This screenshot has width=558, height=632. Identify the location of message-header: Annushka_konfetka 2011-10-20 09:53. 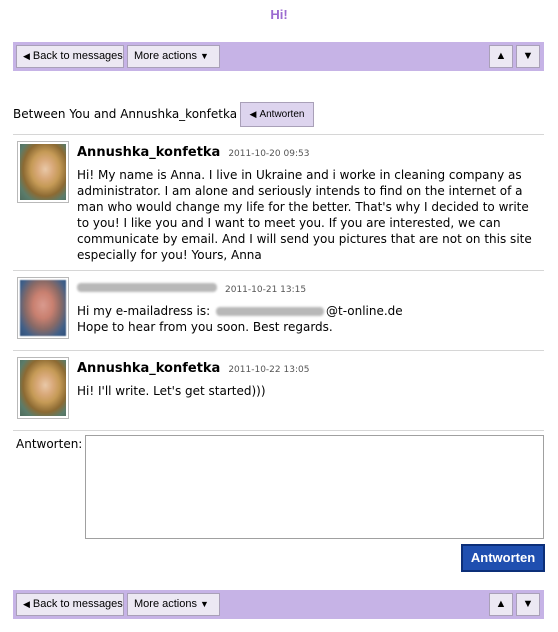
(193, 150).